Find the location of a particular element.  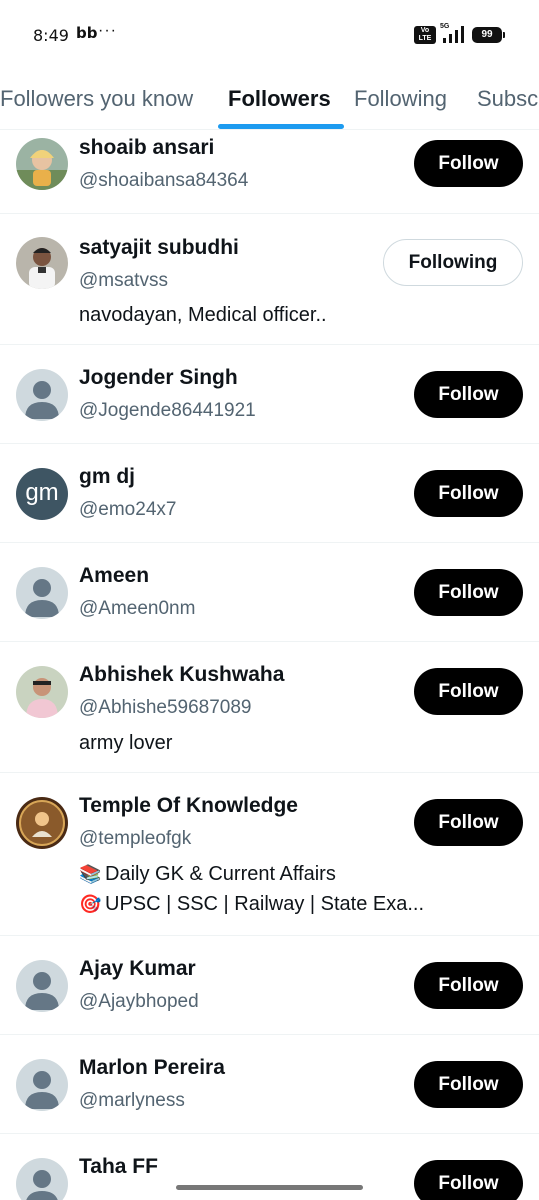

target-icon: 🎯 is located at coordinates (90, 904).